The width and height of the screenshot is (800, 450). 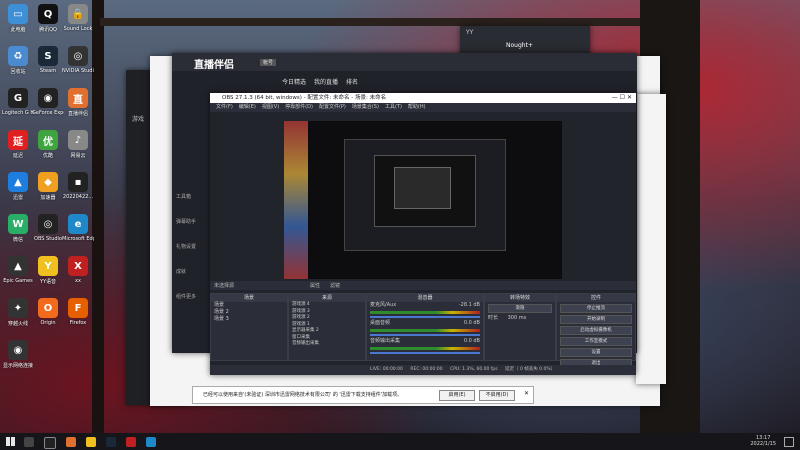 I want to click on desktop-icon-glyph-icon: 优, so click(x=48, y=140).